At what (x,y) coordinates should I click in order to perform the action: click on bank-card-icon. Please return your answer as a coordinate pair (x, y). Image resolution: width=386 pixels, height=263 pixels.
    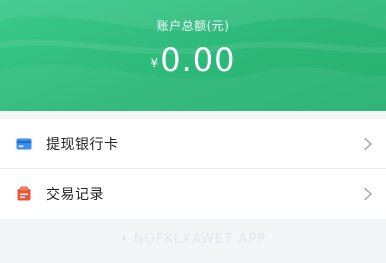
    Looking at the image, I should click on (24, 144).